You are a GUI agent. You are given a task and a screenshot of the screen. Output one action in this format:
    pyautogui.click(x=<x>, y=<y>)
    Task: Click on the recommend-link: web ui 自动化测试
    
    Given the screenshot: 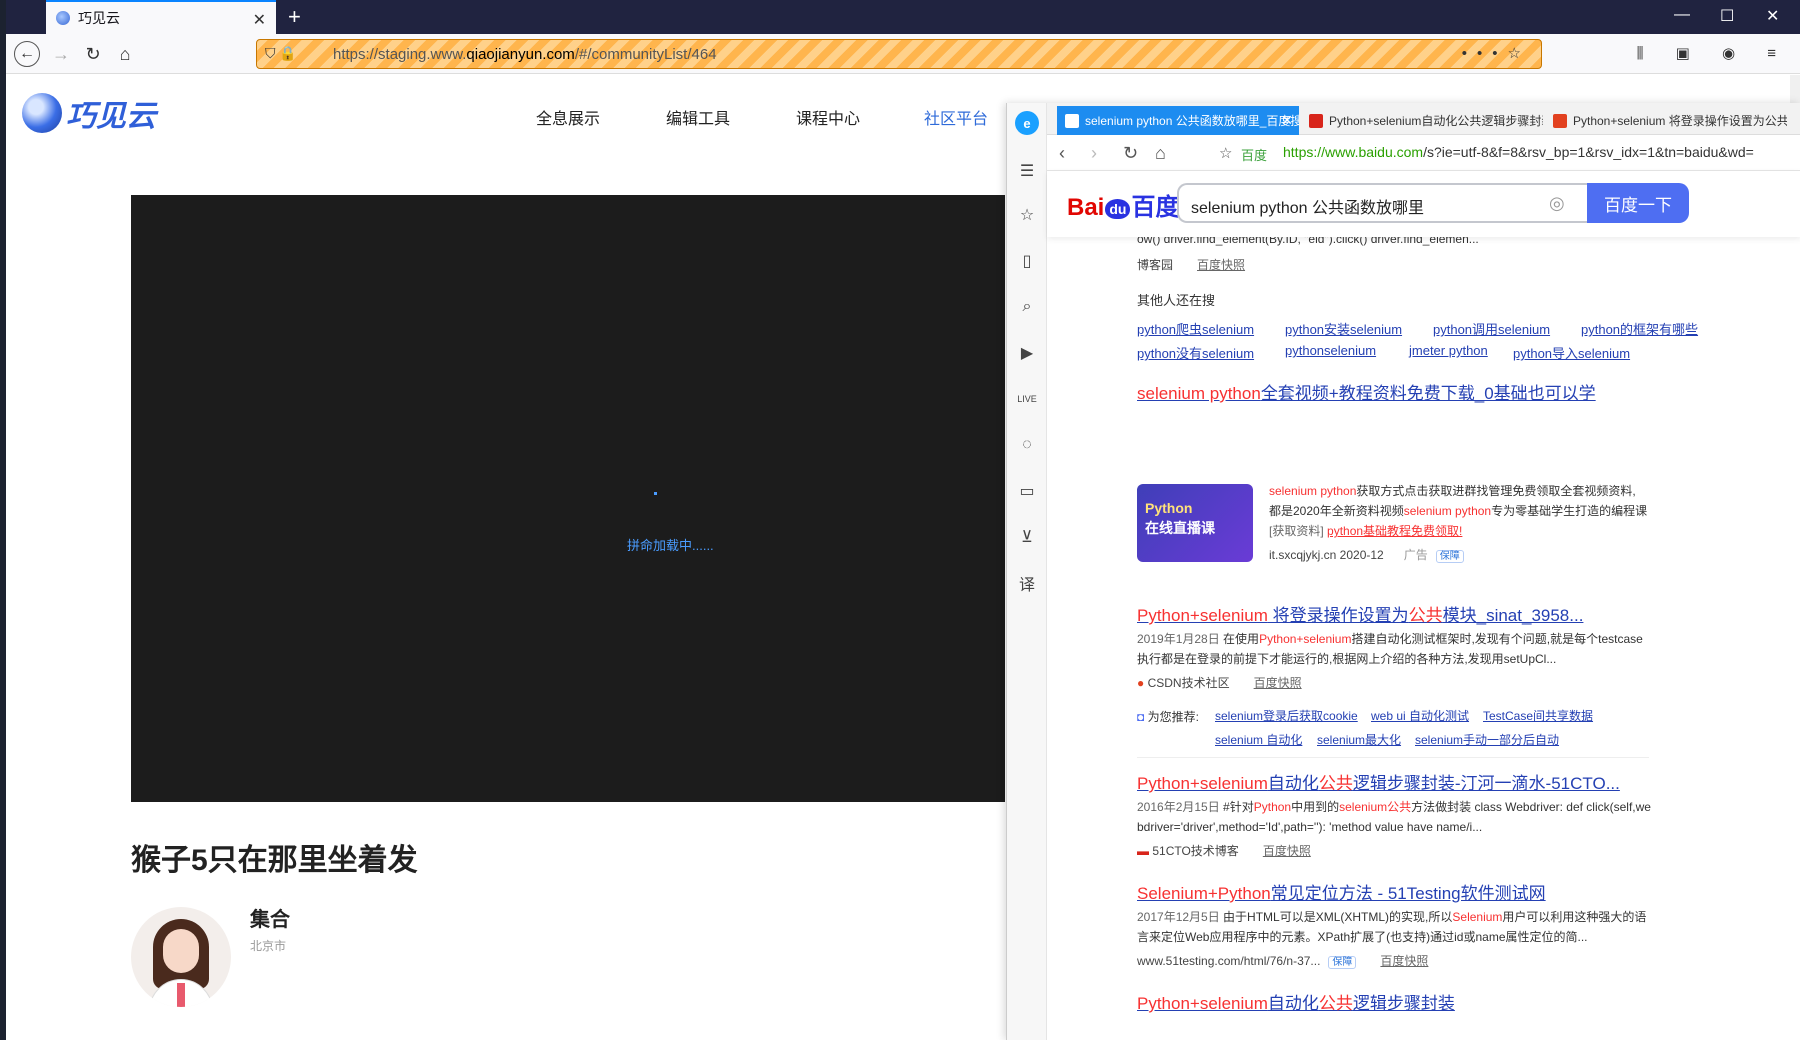 What is the action you would take?
    pyautogui.click(x=1420, y=715)
    